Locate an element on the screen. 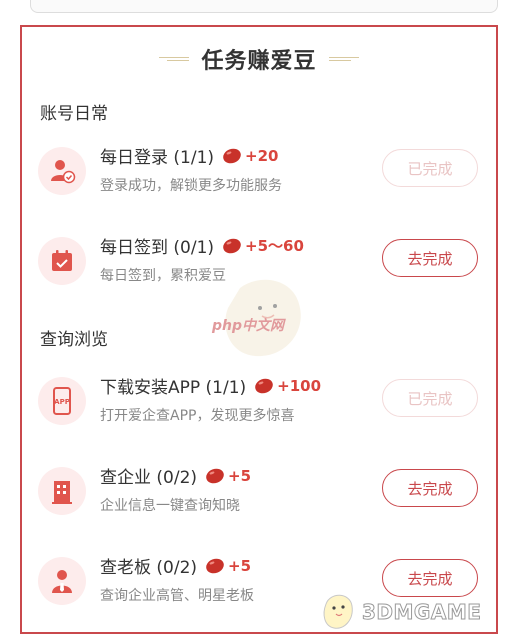 Image resolution: width=516 pixels, height=640 pixels. task-name: 查老板 (0/2) +5 is located at coordinates (176, 566).